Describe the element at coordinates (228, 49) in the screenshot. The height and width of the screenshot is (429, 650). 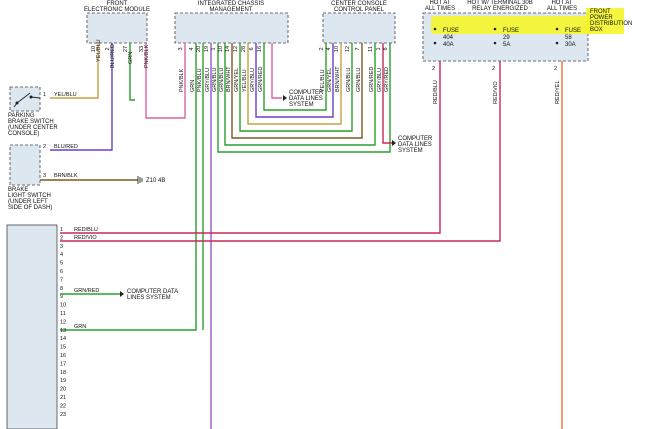
I see `icm-pin: 14` at that location.